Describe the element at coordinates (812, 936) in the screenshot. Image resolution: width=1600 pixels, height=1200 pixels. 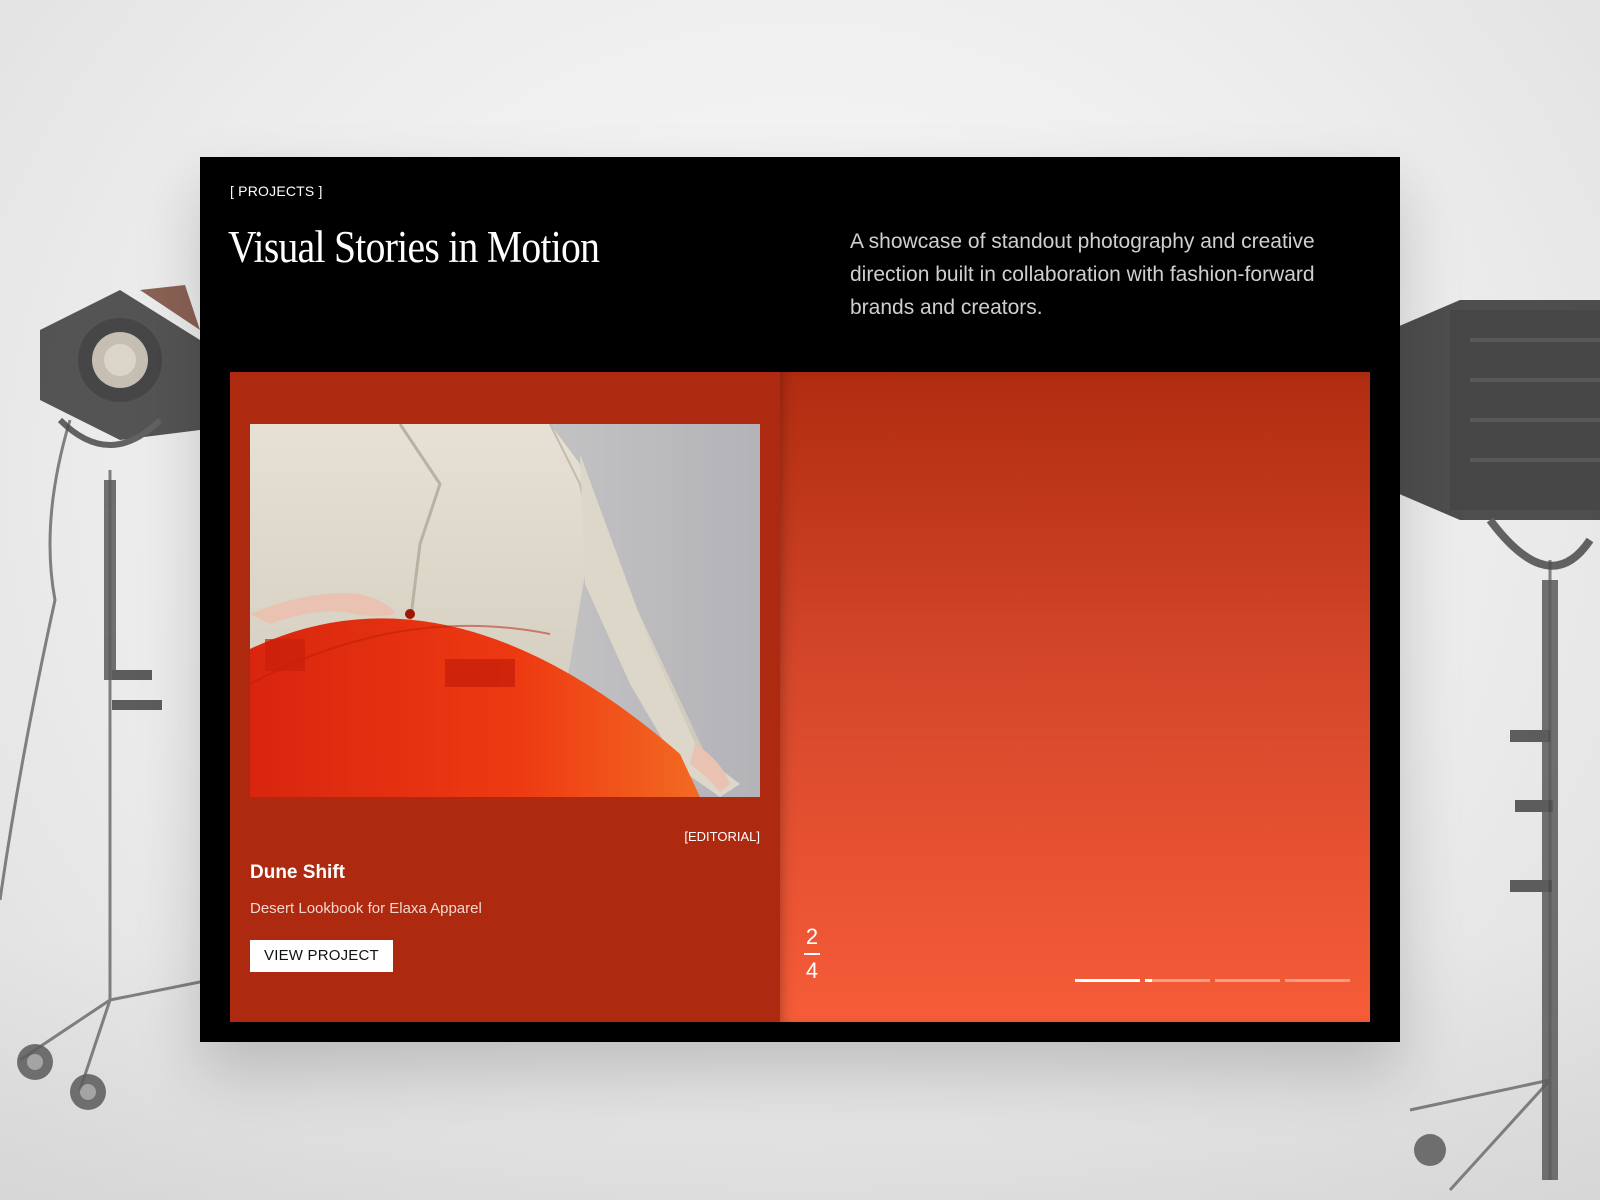
I see `current-slide-number: 2` at that location.